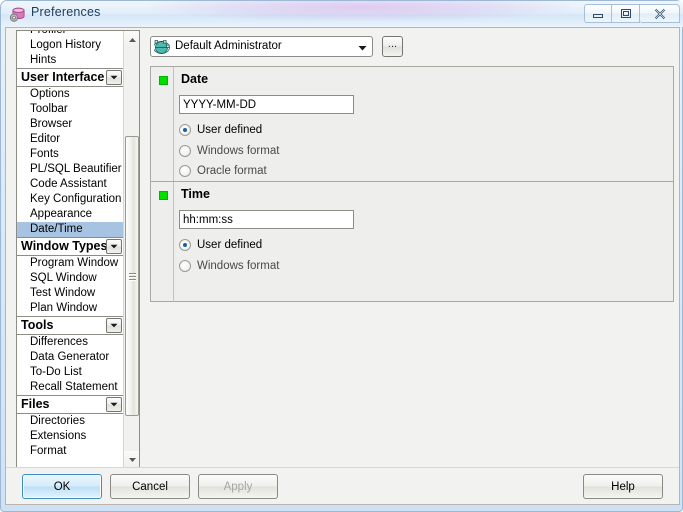 Image resolution: width=683 pixels, height=512 pixels. What do you see at coordinates (64, 246) in the screenshot?
I see `sidebar-group-label: Window Types` at bounding box center [64, 246].